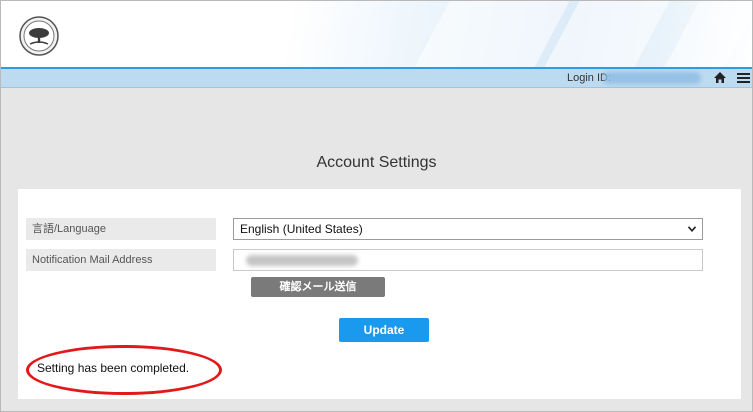 The height and width of the screenshot is (412, 753). I want to click on email-label: Notification Mail Address, so click(121, 260).